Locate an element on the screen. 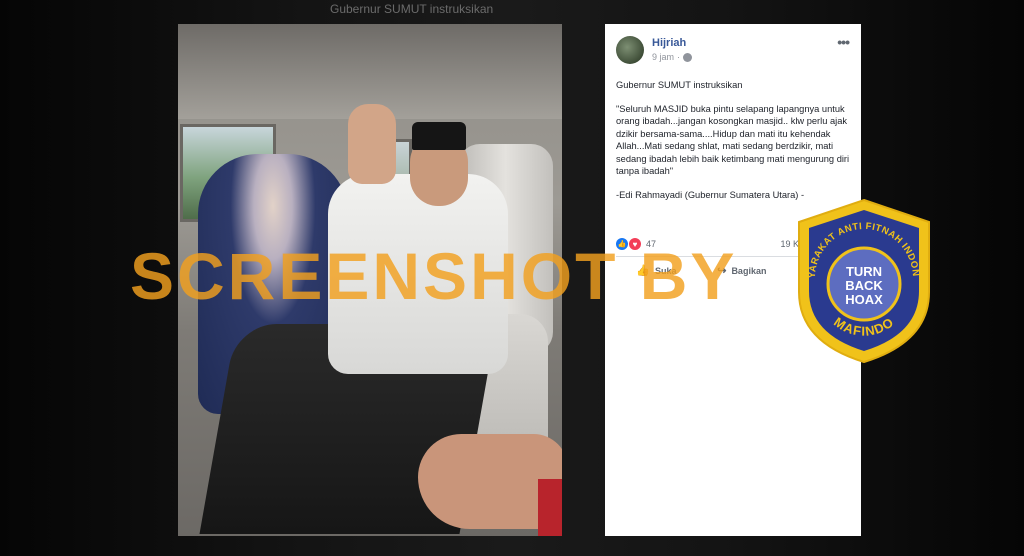  more-horizontal-icon: ••• is located at coordinates (843, 42).